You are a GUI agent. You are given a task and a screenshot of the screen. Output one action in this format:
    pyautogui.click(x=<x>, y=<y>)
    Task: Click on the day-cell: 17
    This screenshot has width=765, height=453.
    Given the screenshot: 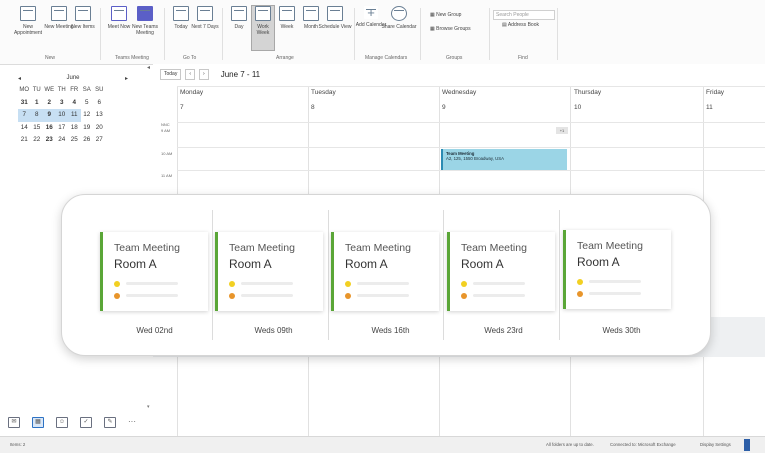 What is the action you would take?
    pyautogui.click(x=62, y=128)
    